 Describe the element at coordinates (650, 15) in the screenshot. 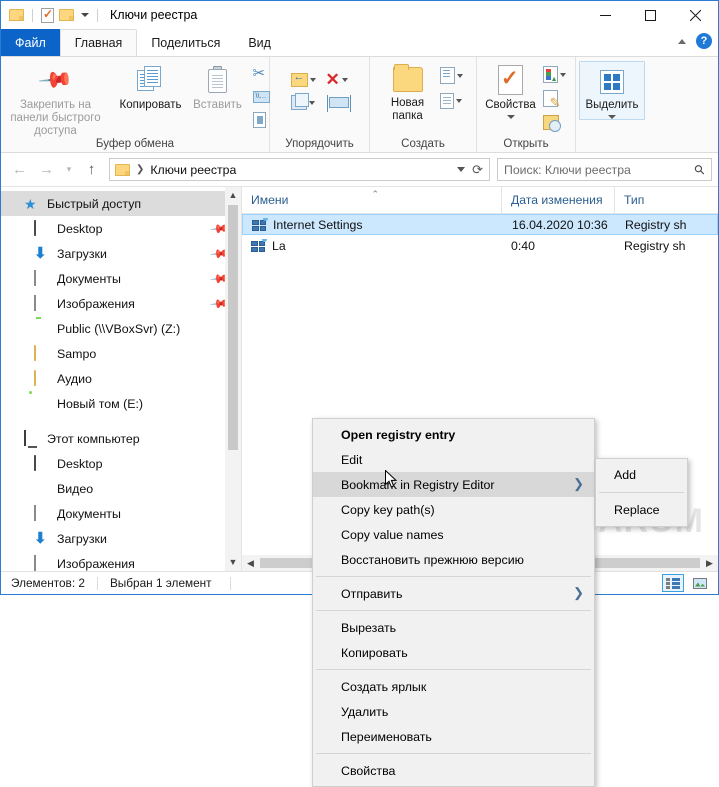

I see `maximize-icon` at that location.